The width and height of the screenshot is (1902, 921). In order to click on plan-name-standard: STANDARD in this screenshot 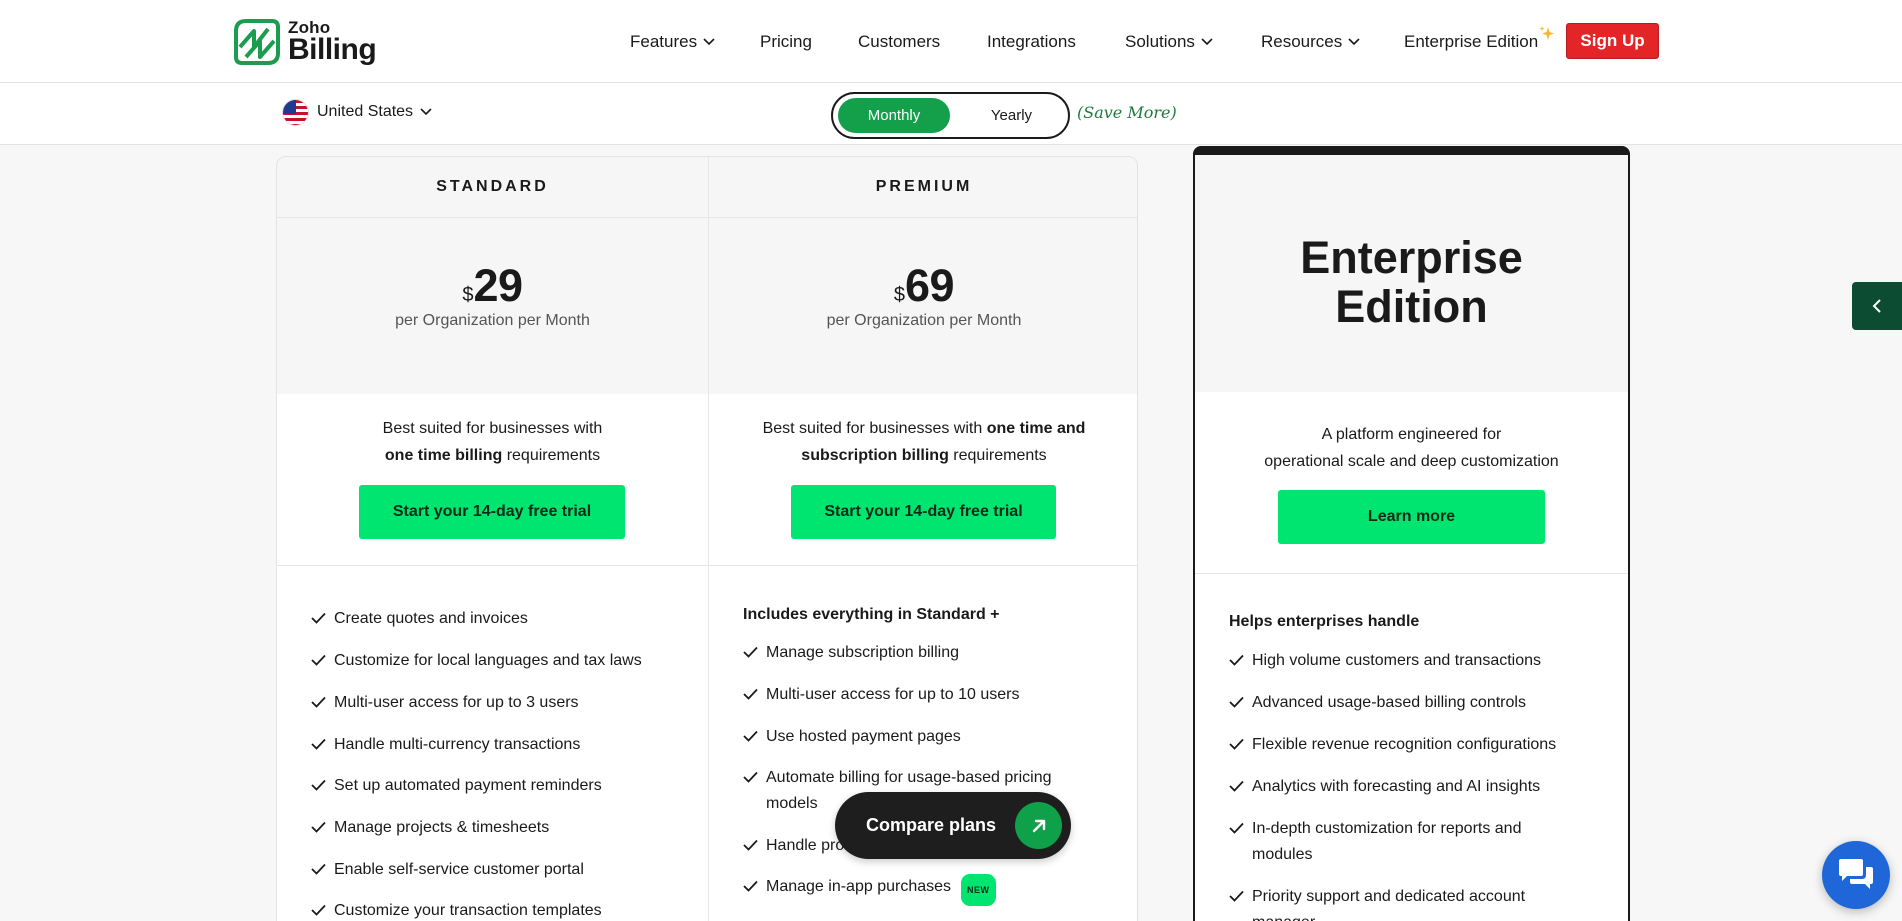, I will do `click(492, 187)`.